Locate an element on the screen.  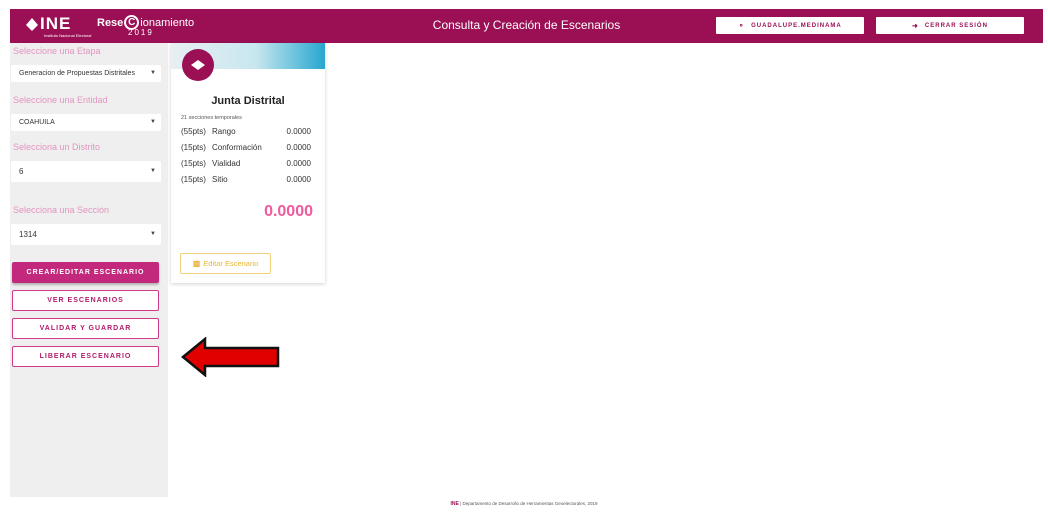
footer-logo: INE is located at coordinates (454, 504).